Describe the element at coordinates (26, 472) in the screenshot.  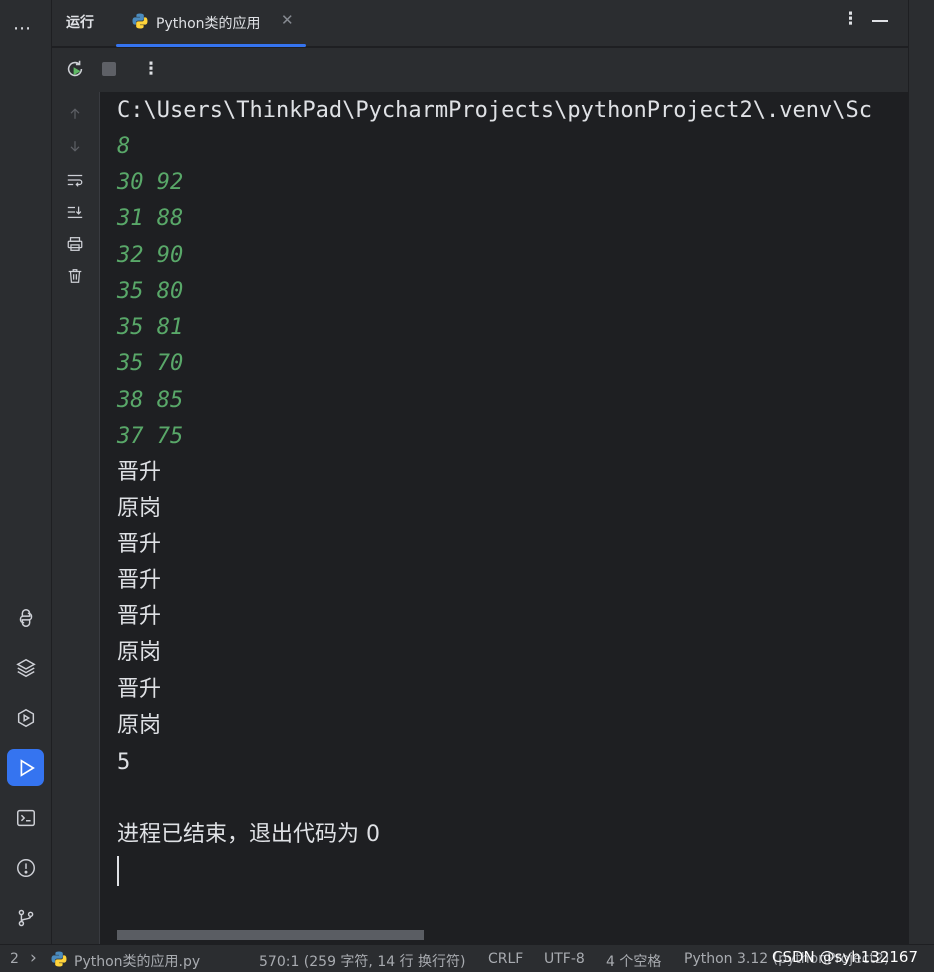
I see `activity-bar: ⋯` at that location.